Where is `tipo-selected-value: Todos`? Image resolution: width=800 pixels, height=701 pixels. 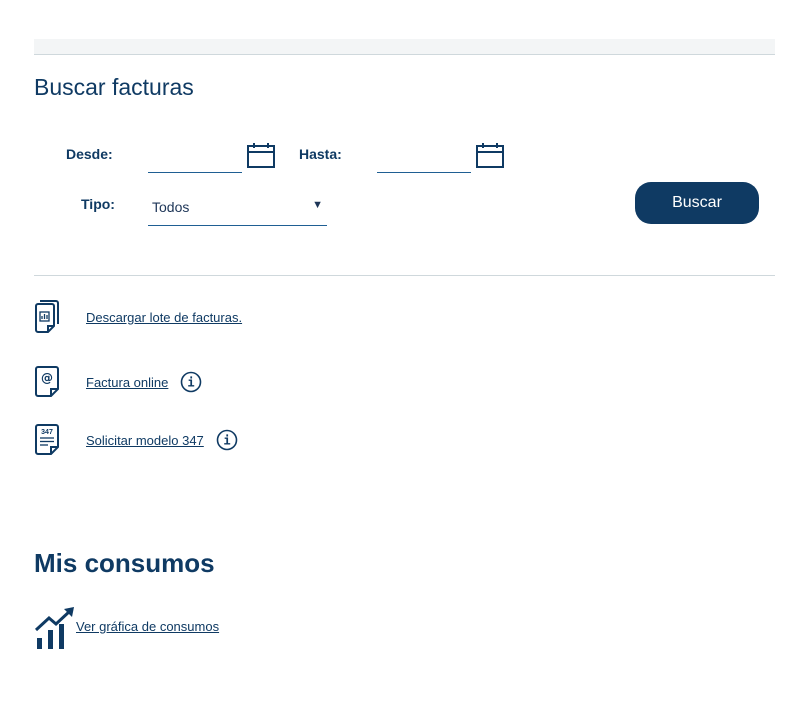
tipo-selected-value: Todos is located at coordinates (171, 207).